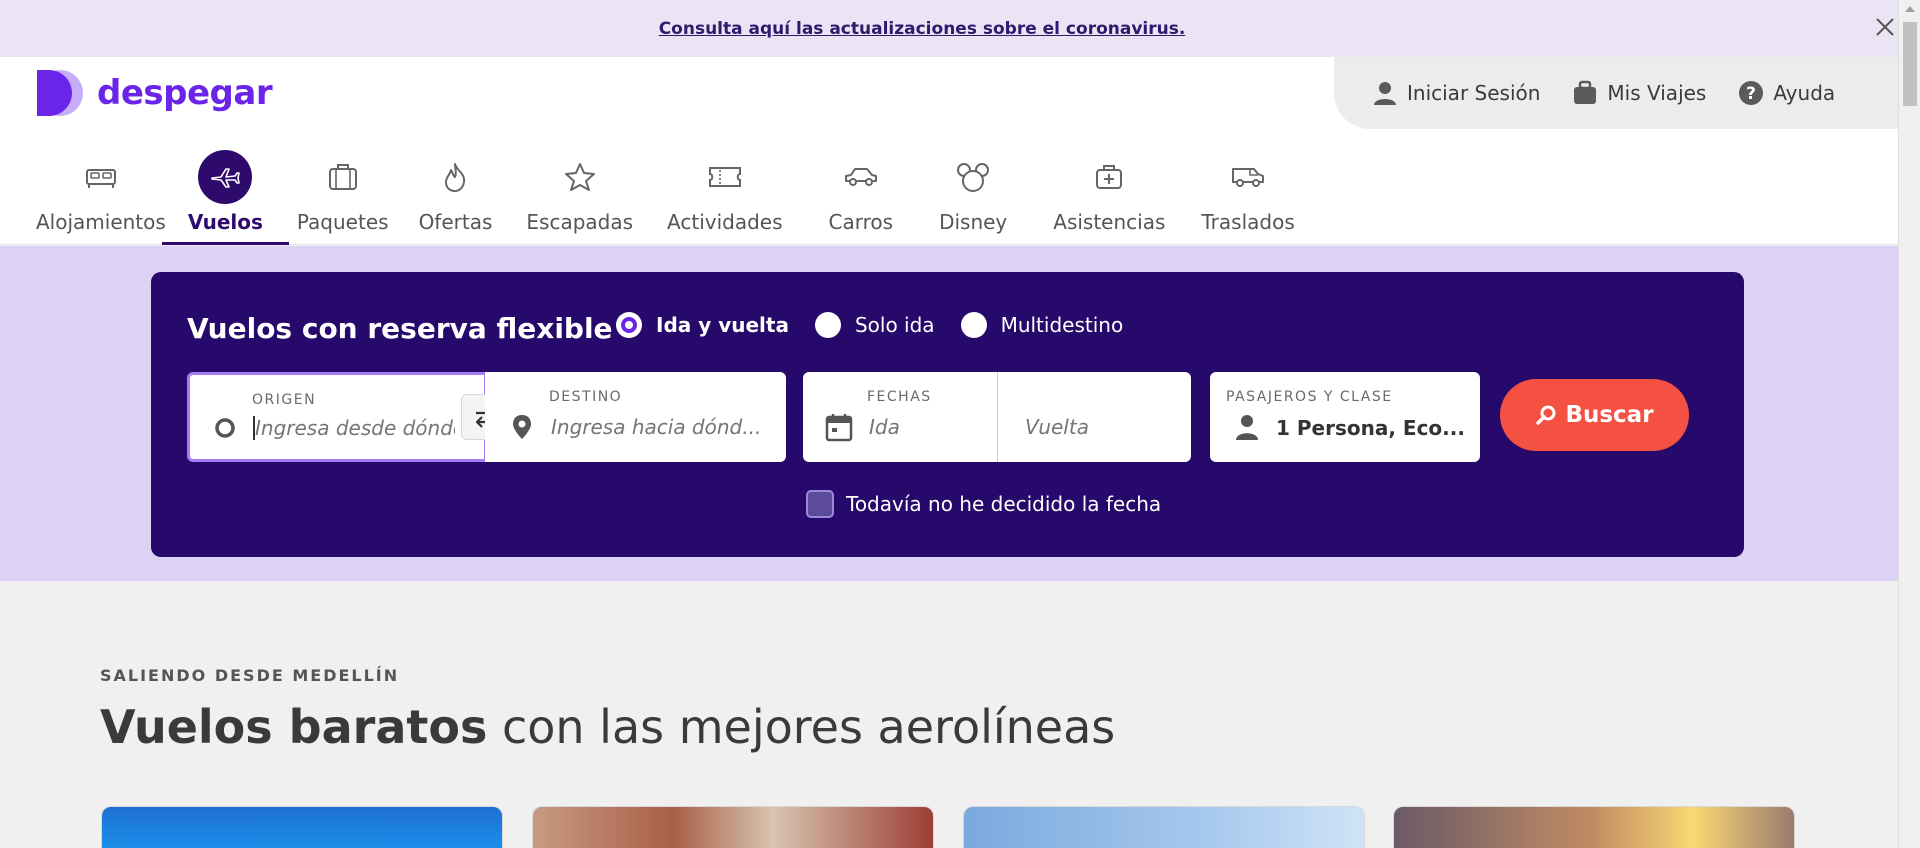  I want to click on luggage-icon, so click(343, 177).